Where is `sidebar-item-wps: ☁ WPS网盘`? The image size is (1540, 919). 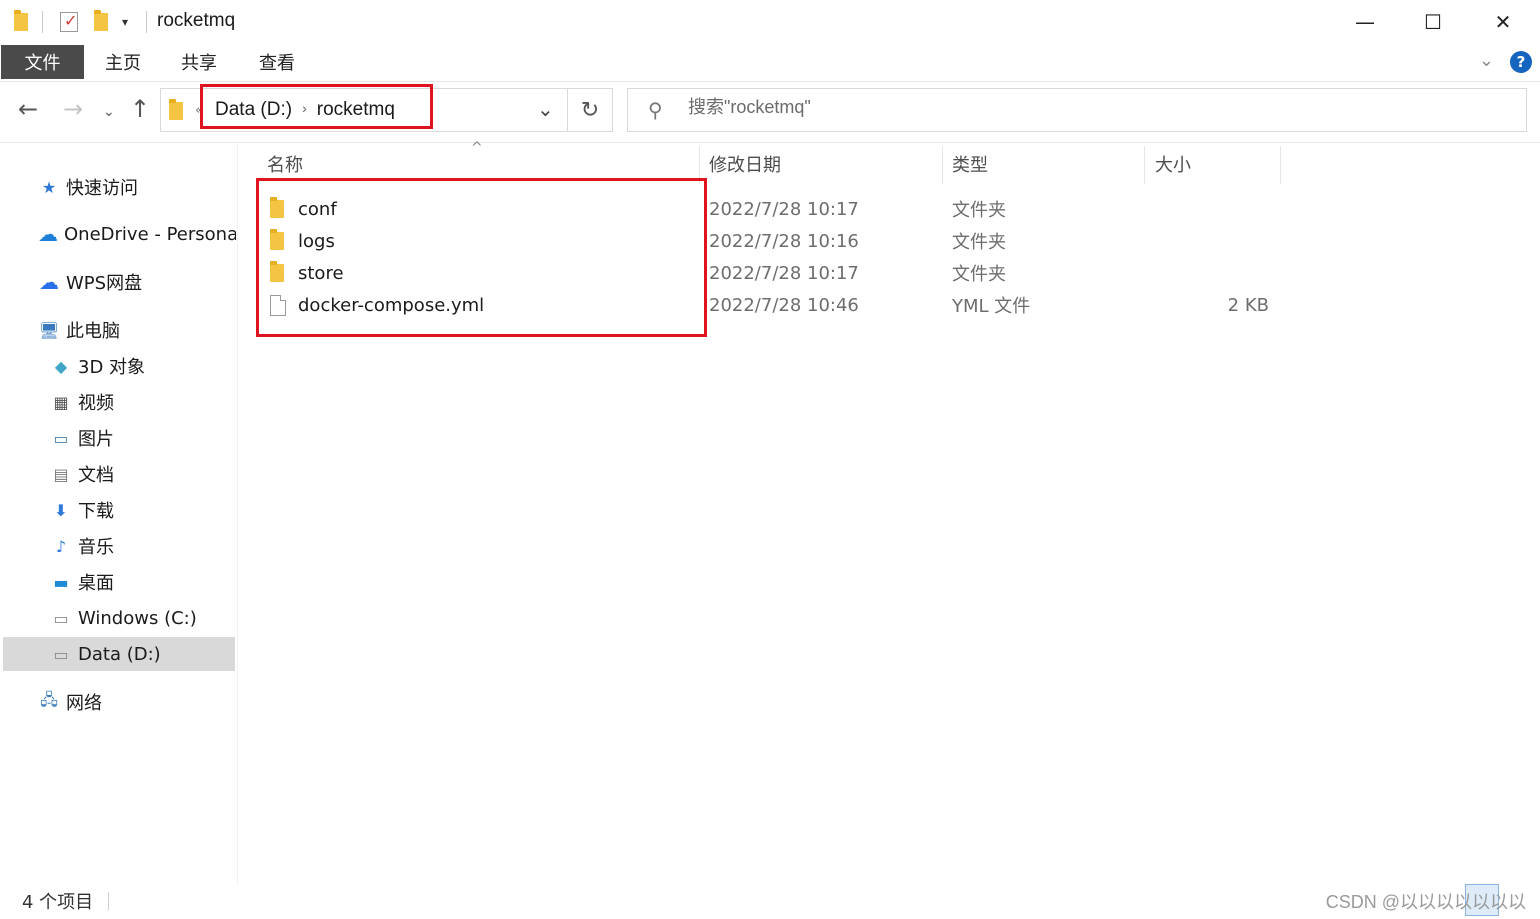 sidebar-item-wps: ☁ WPS网盘 is located at coordinates (118, 282).